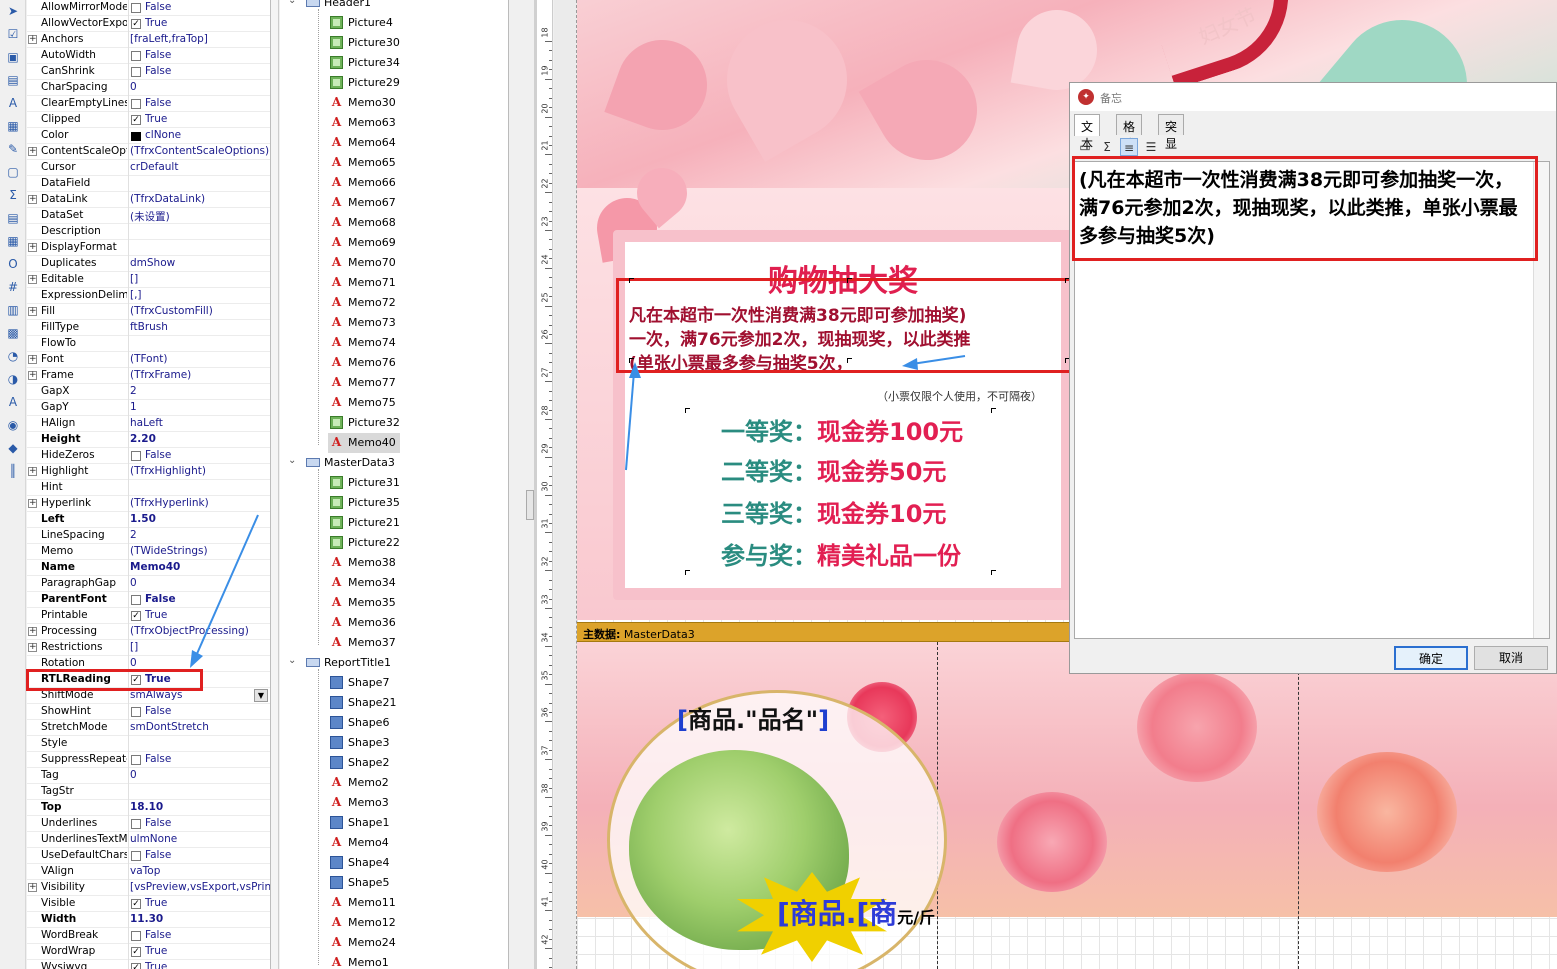 Image resolution: width=1557 pixels, height=969 pixels. What do you see at coordinates (148, 184) in the screenshot?
I see `property-row-datafield: DataField` at bounding box center [148, 184].